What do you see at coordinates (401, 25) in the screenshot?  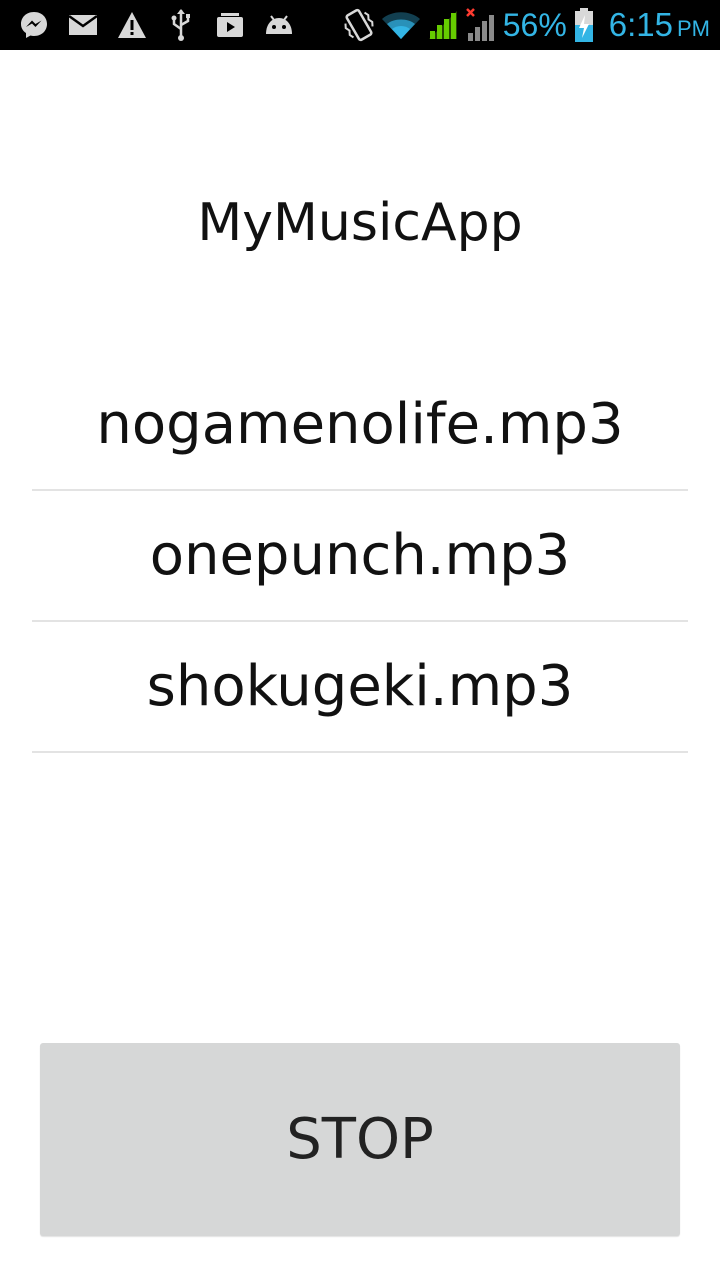 I see `wifi-icon` at bounding box center [401, 25].